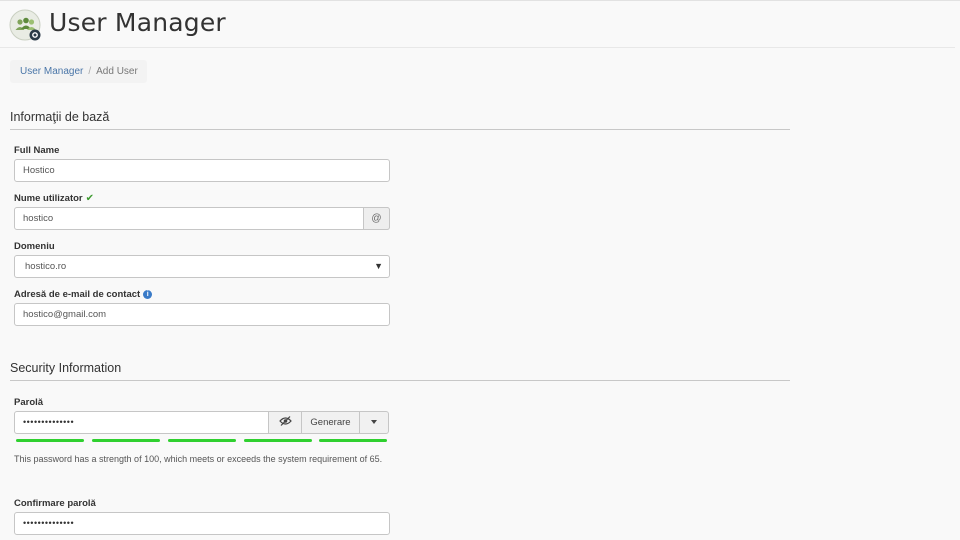 The width and height of the screenshot is (960, 540). I want to click on email-label-row: Adresă de e-mail de contact i, so click(83, 294).